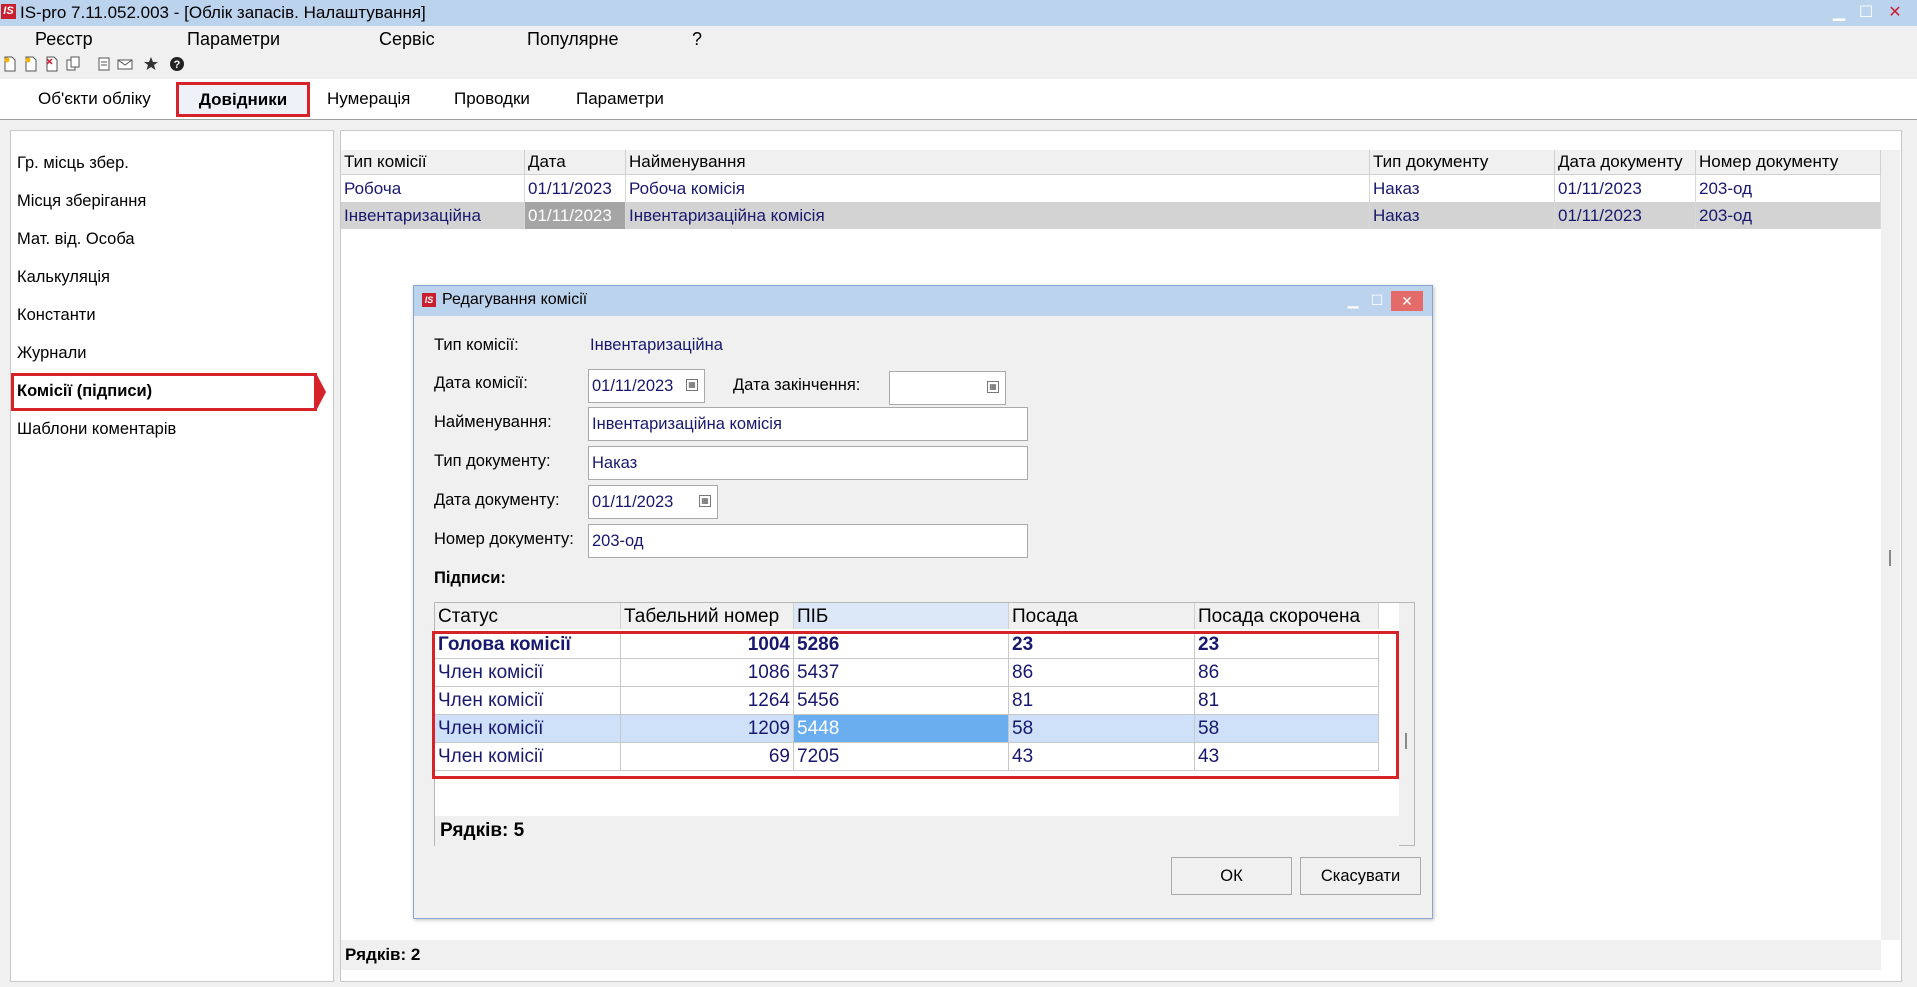 The height and width of the screenshot is (987, 1917). What do you see at coordinates (433, 215) in the screenshot?
I see `cell-typ-komisii: Інвентаризаційна` at bounding box center [433, 215].